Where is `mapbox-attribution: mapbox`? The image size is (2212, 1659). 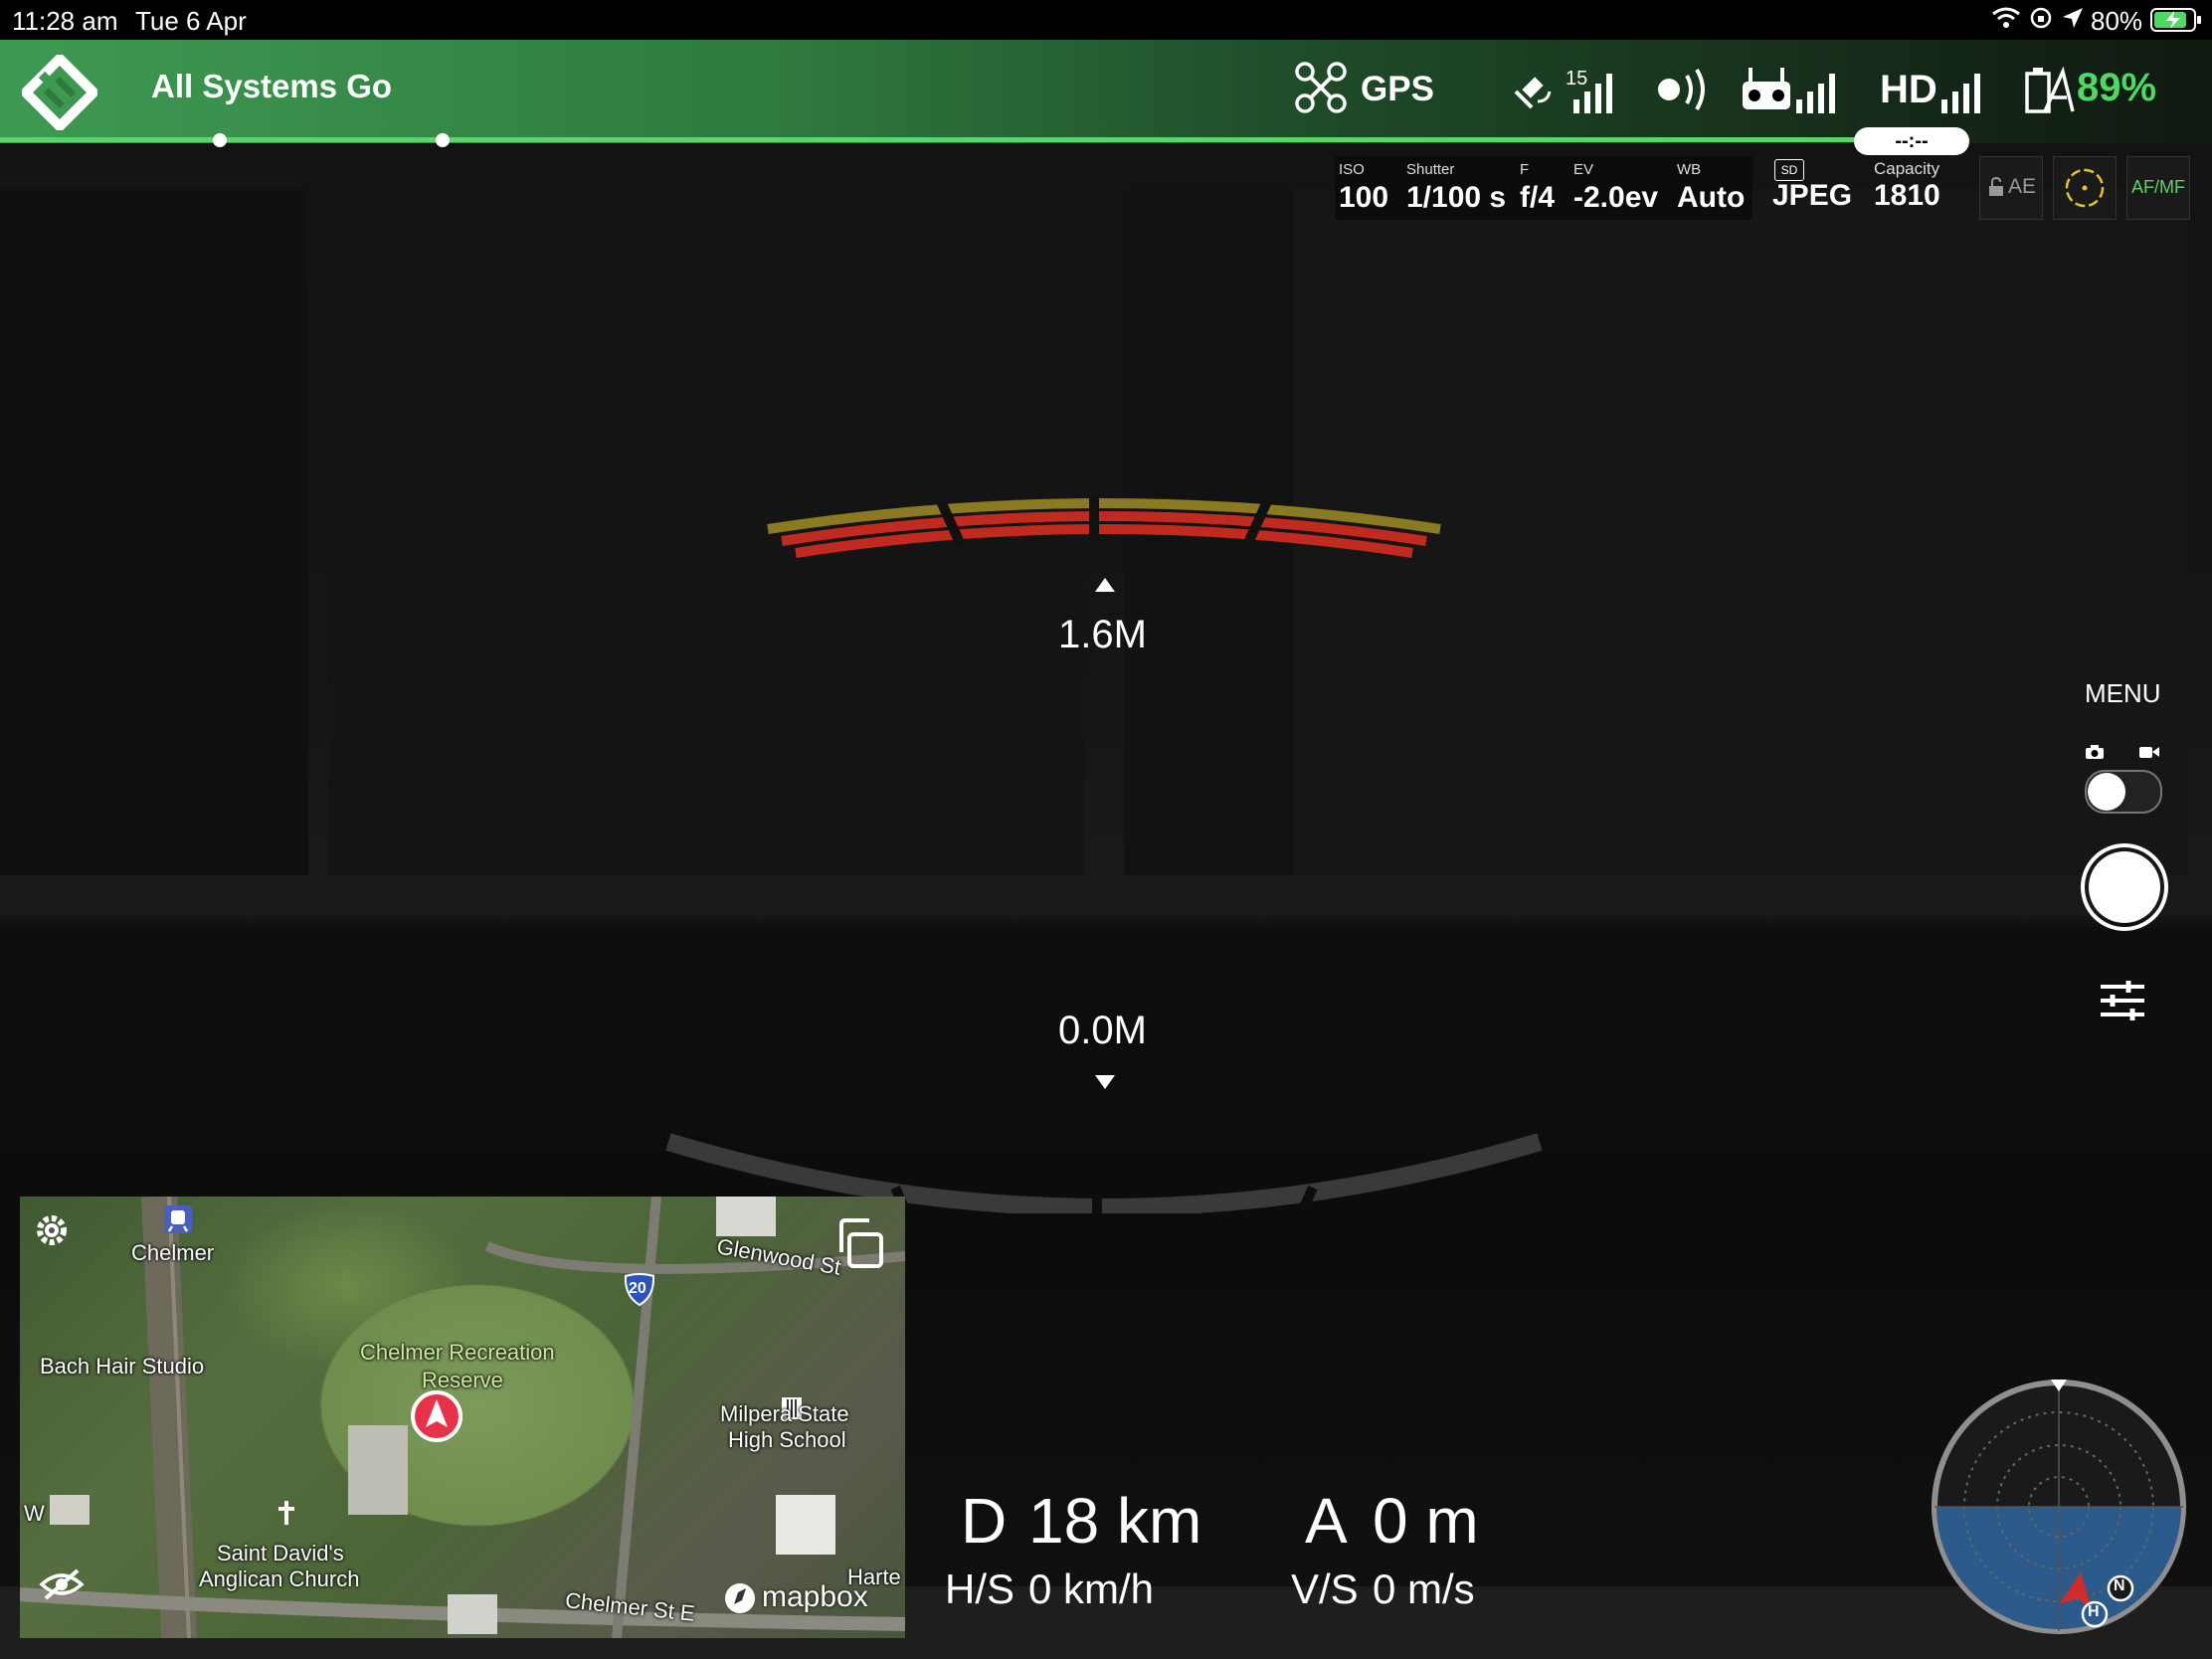
mapbox-attribution: mapbox is located at coordinates (815, 1597).